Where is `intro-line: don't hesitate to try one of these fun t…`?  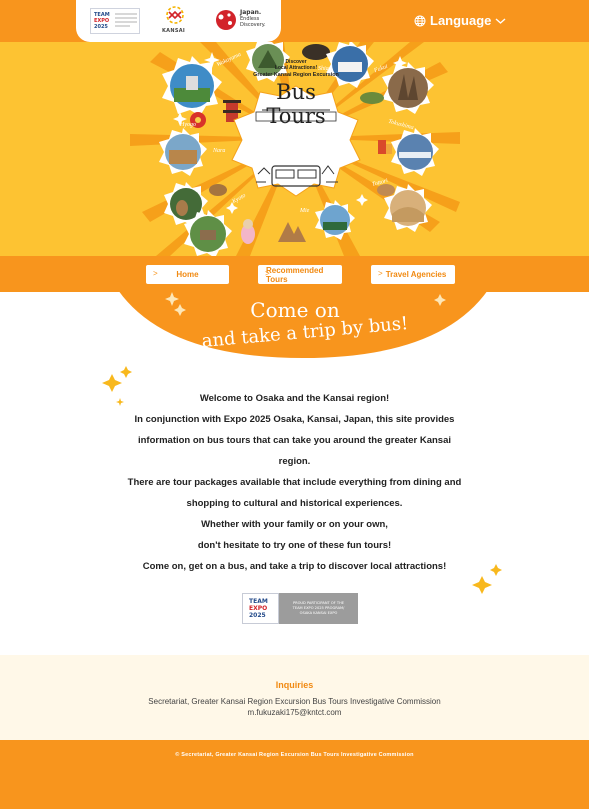
intro-line: don't hesitate to try one of these fun t… is located at coordinates (294, 545).